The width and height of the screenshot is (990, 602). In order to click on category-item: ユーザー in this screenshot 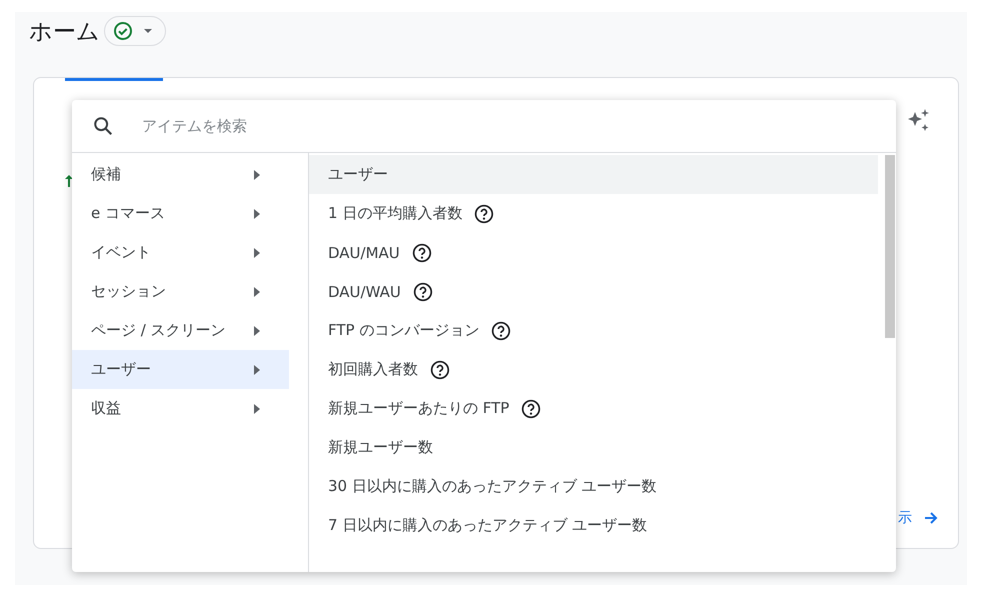, I will do `click(180, 369)`.